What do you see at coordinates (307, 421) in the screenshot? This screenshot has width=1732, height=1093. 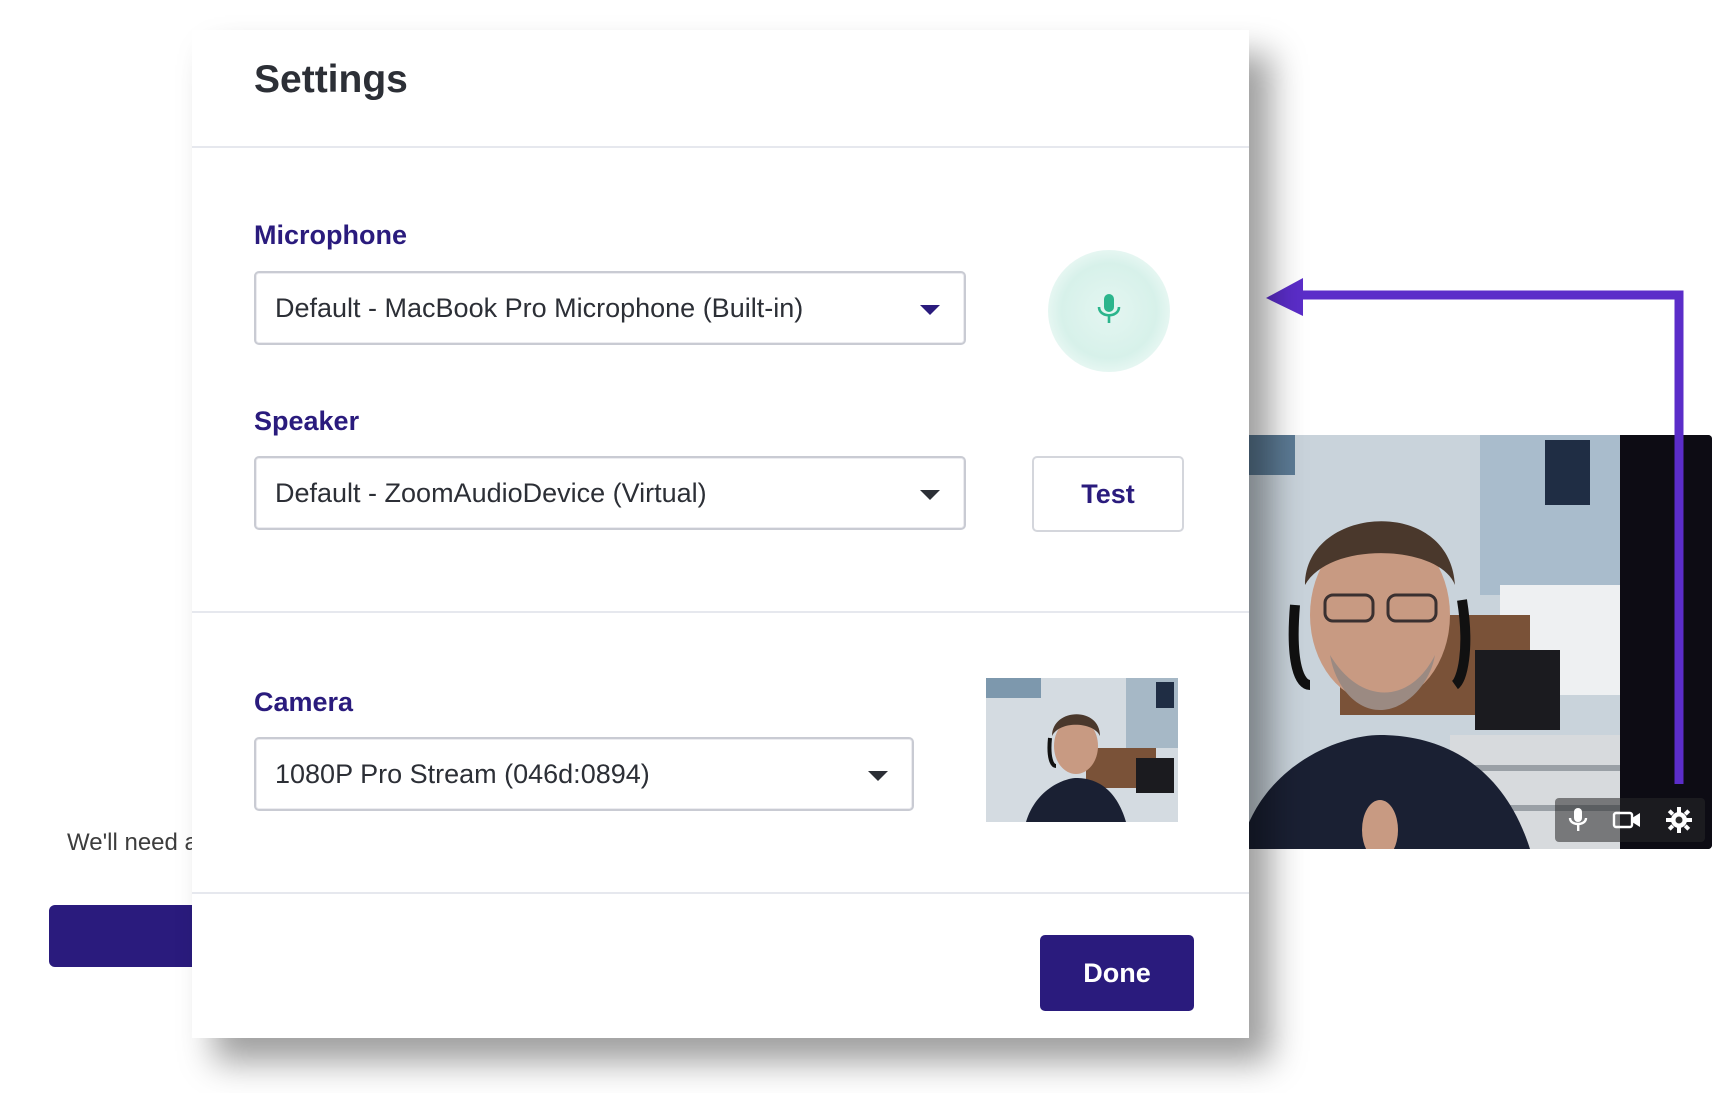 I see `speaker-label: Speaker` at bounding box center [307, 421].